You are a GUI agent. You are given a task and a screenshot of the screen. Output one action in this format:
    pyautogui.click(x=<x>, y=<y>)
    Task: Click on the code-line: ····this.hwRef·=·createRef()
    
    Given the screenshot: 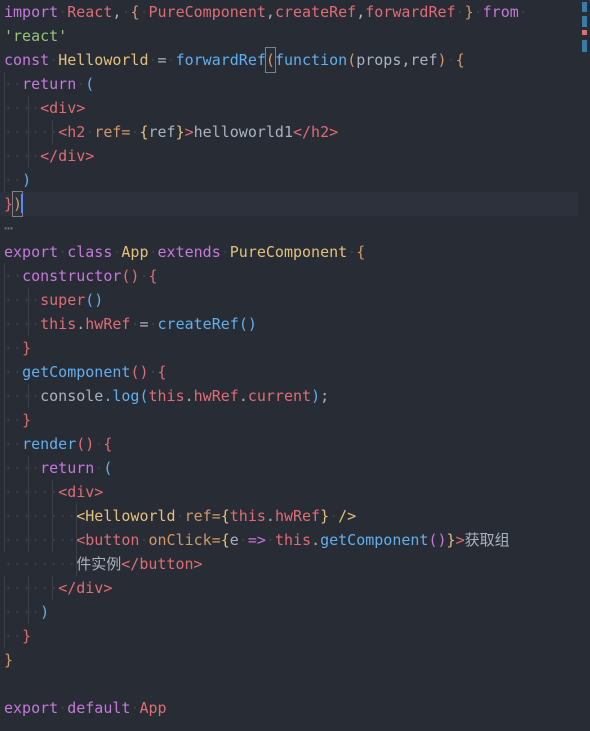 What is the action you would take?
    pyautogui.click(x=295, y=324)
    